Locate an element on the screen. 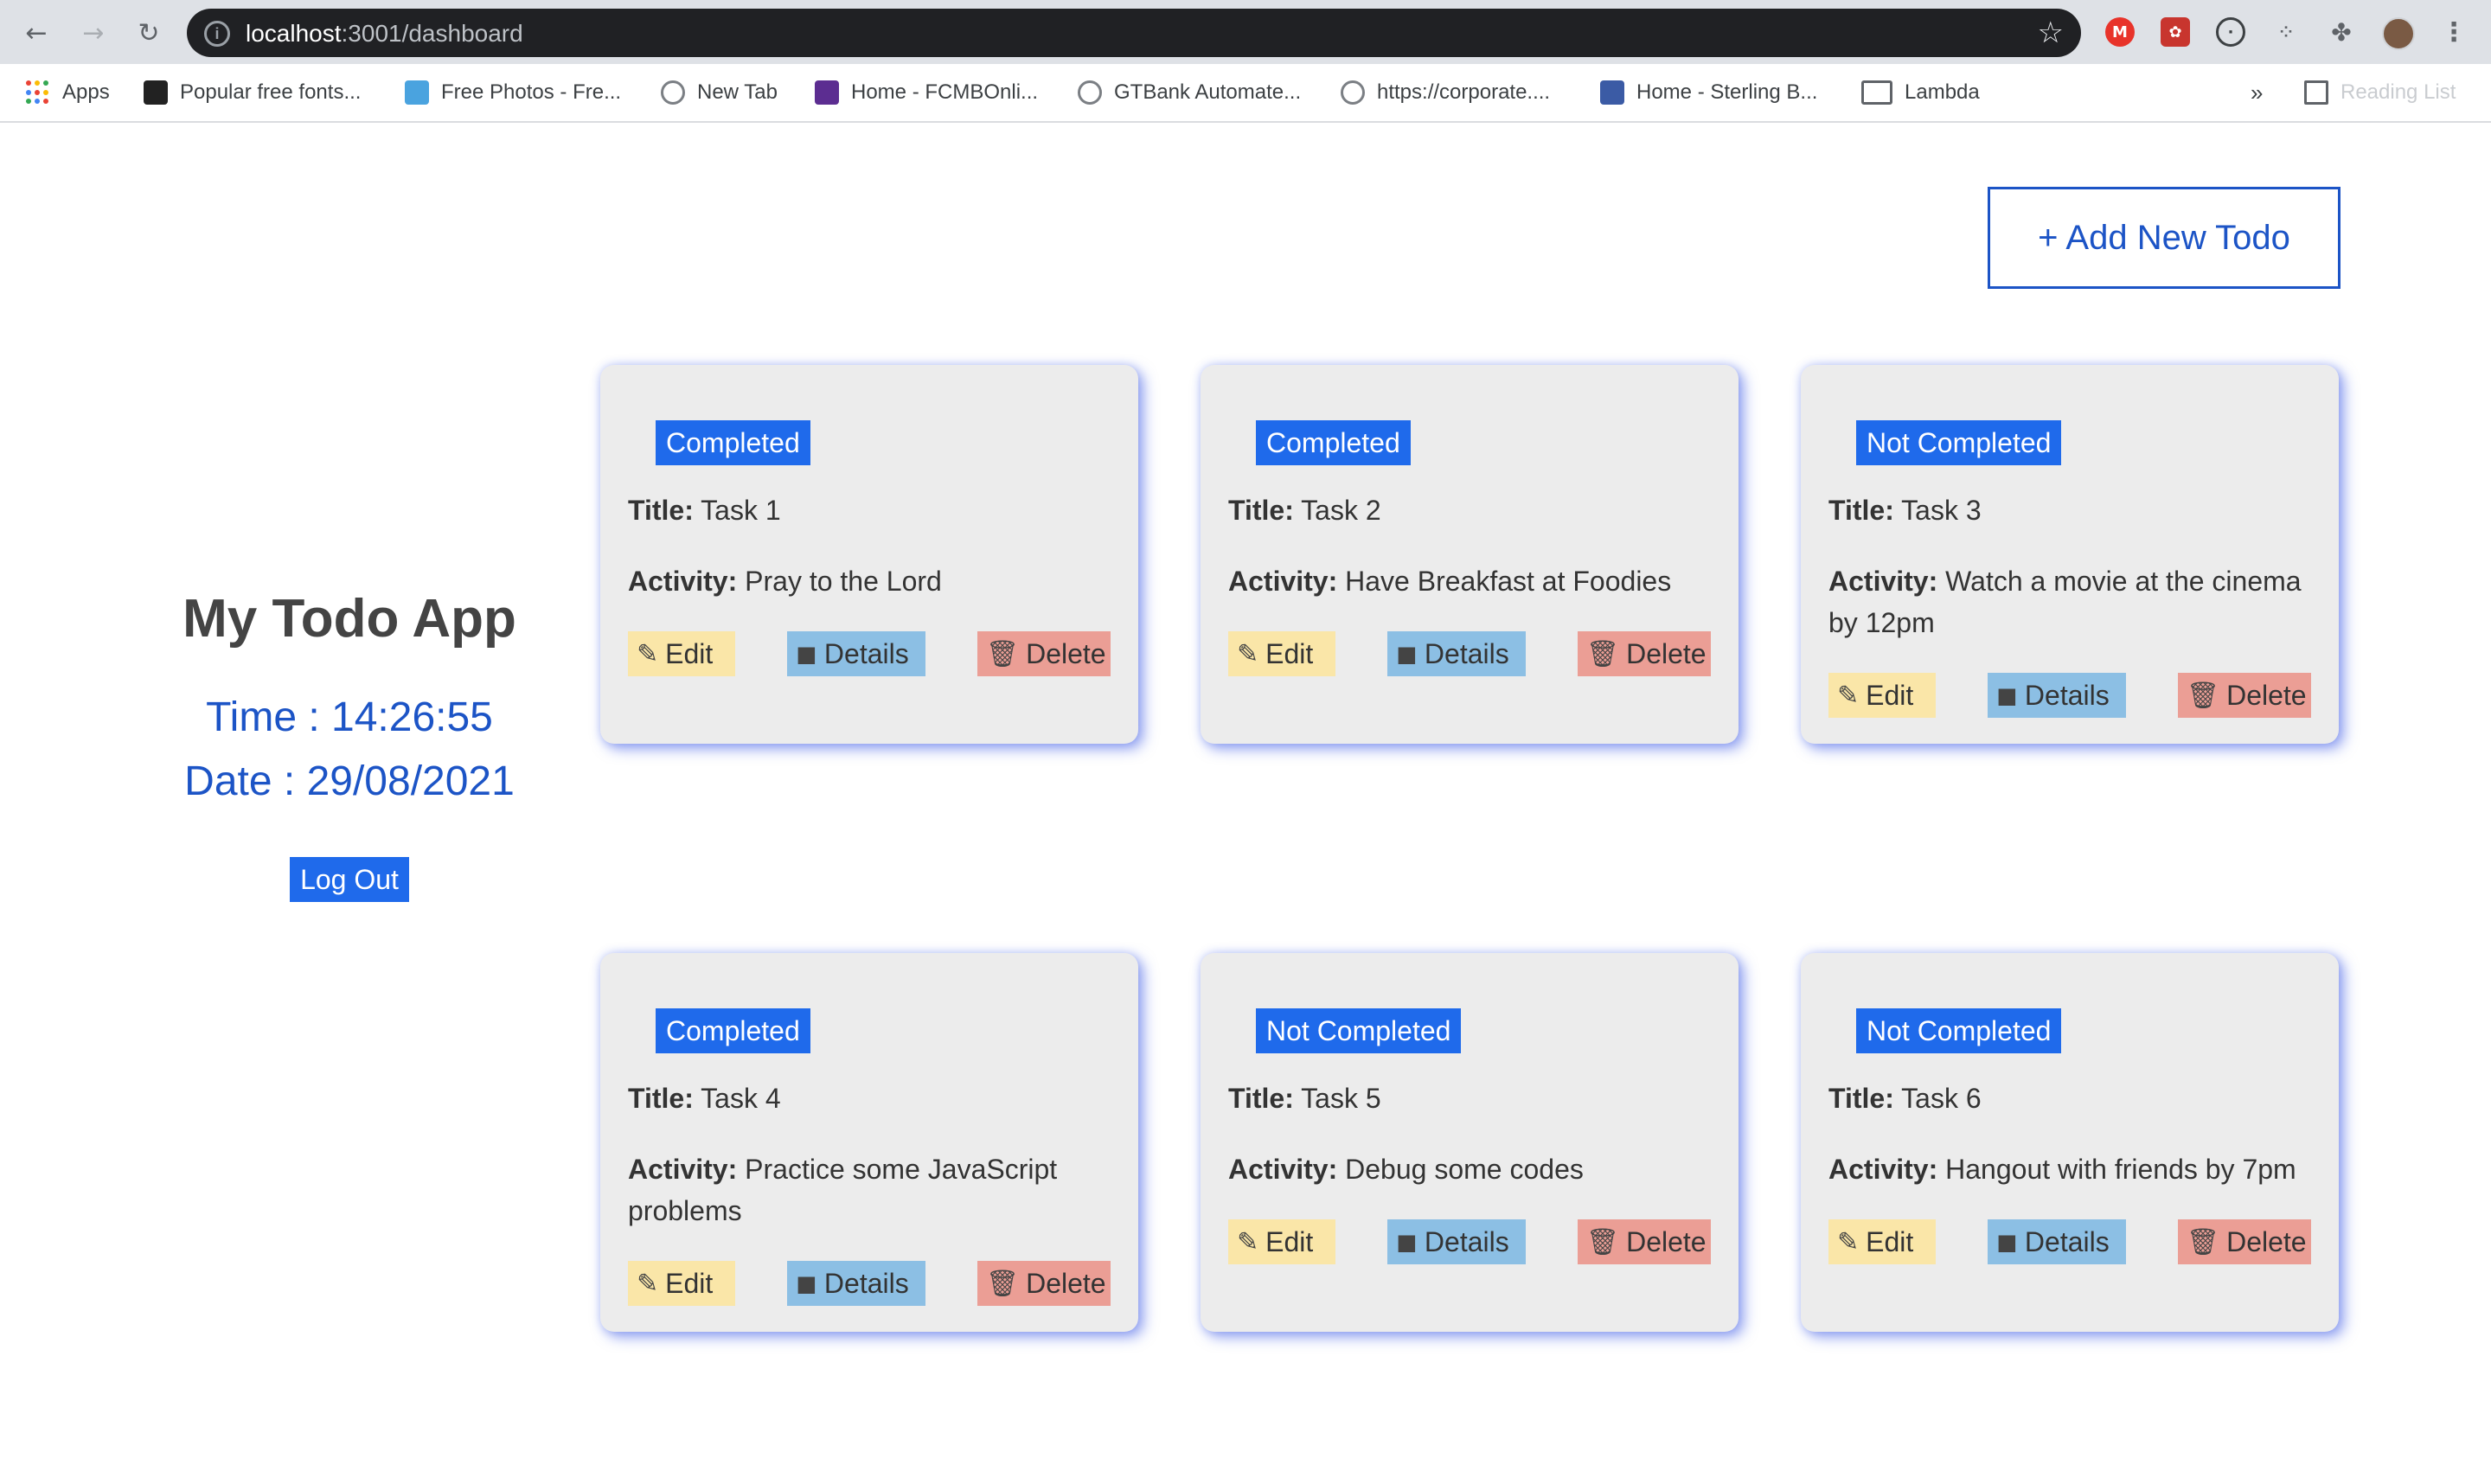  overflow-label: » is located at coordinates (2257, 93).